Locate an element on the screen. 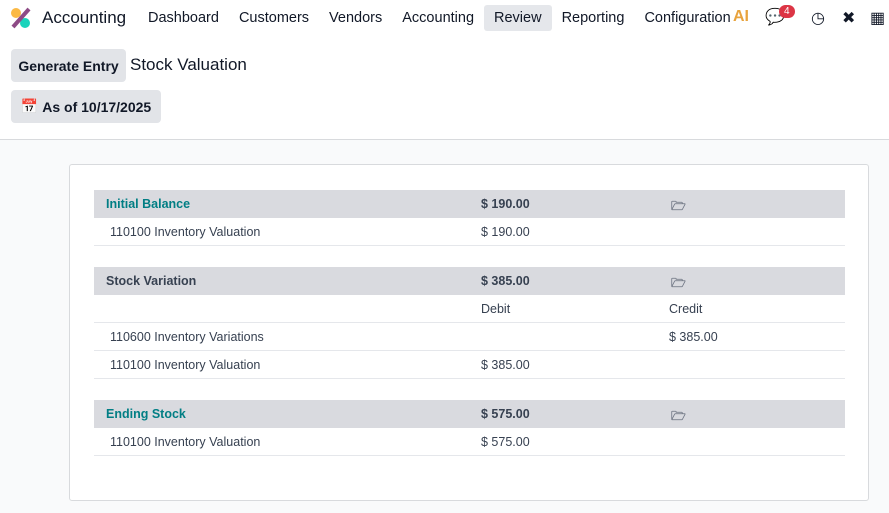  ai-icon: AI is located at coordinates (741, 17).